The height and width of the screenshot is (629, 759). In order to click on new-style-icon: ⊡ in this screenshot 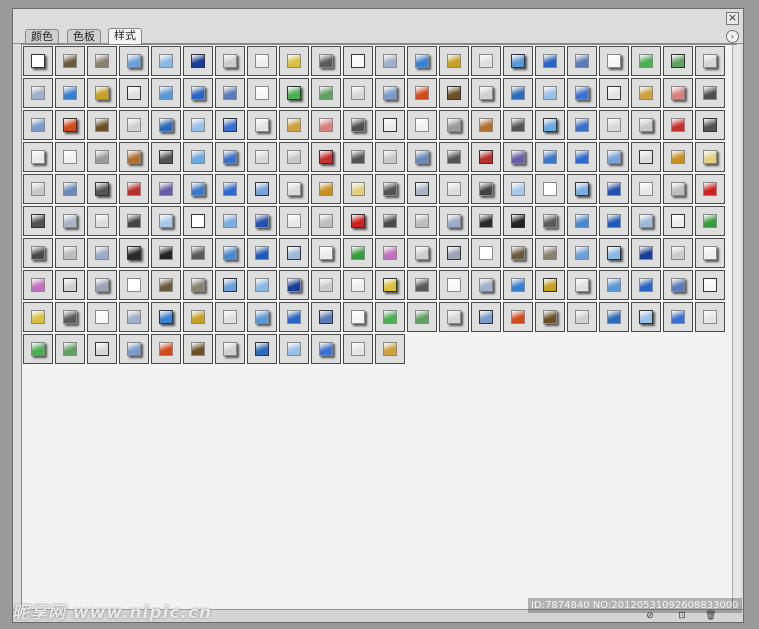, I will do `click(682, 616)`.